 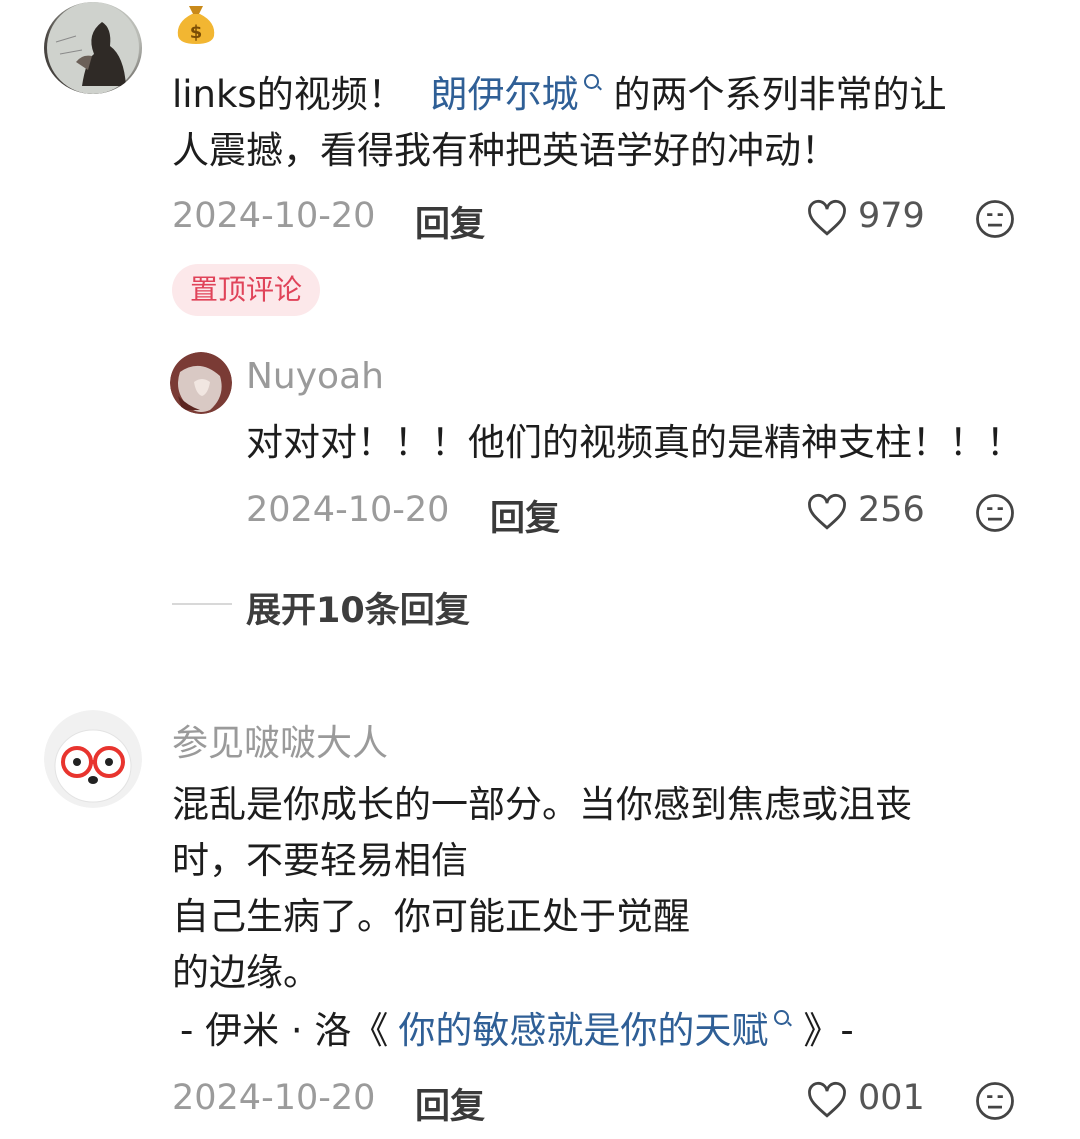 What do you see at coordinates (505, 150) in the screenshot?
I see `comment-text-line-2: 人震撼，看得我有种把英语学好的冲动！` at bounding box center [505, 150].